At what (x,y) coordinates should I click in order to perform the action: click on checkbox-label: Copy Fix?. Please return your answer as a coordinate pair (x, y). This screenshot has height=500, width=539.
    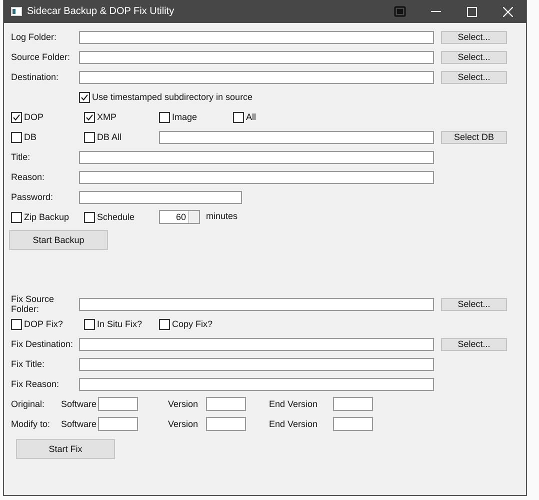
    Looking at the image, I should click on (192, 324).